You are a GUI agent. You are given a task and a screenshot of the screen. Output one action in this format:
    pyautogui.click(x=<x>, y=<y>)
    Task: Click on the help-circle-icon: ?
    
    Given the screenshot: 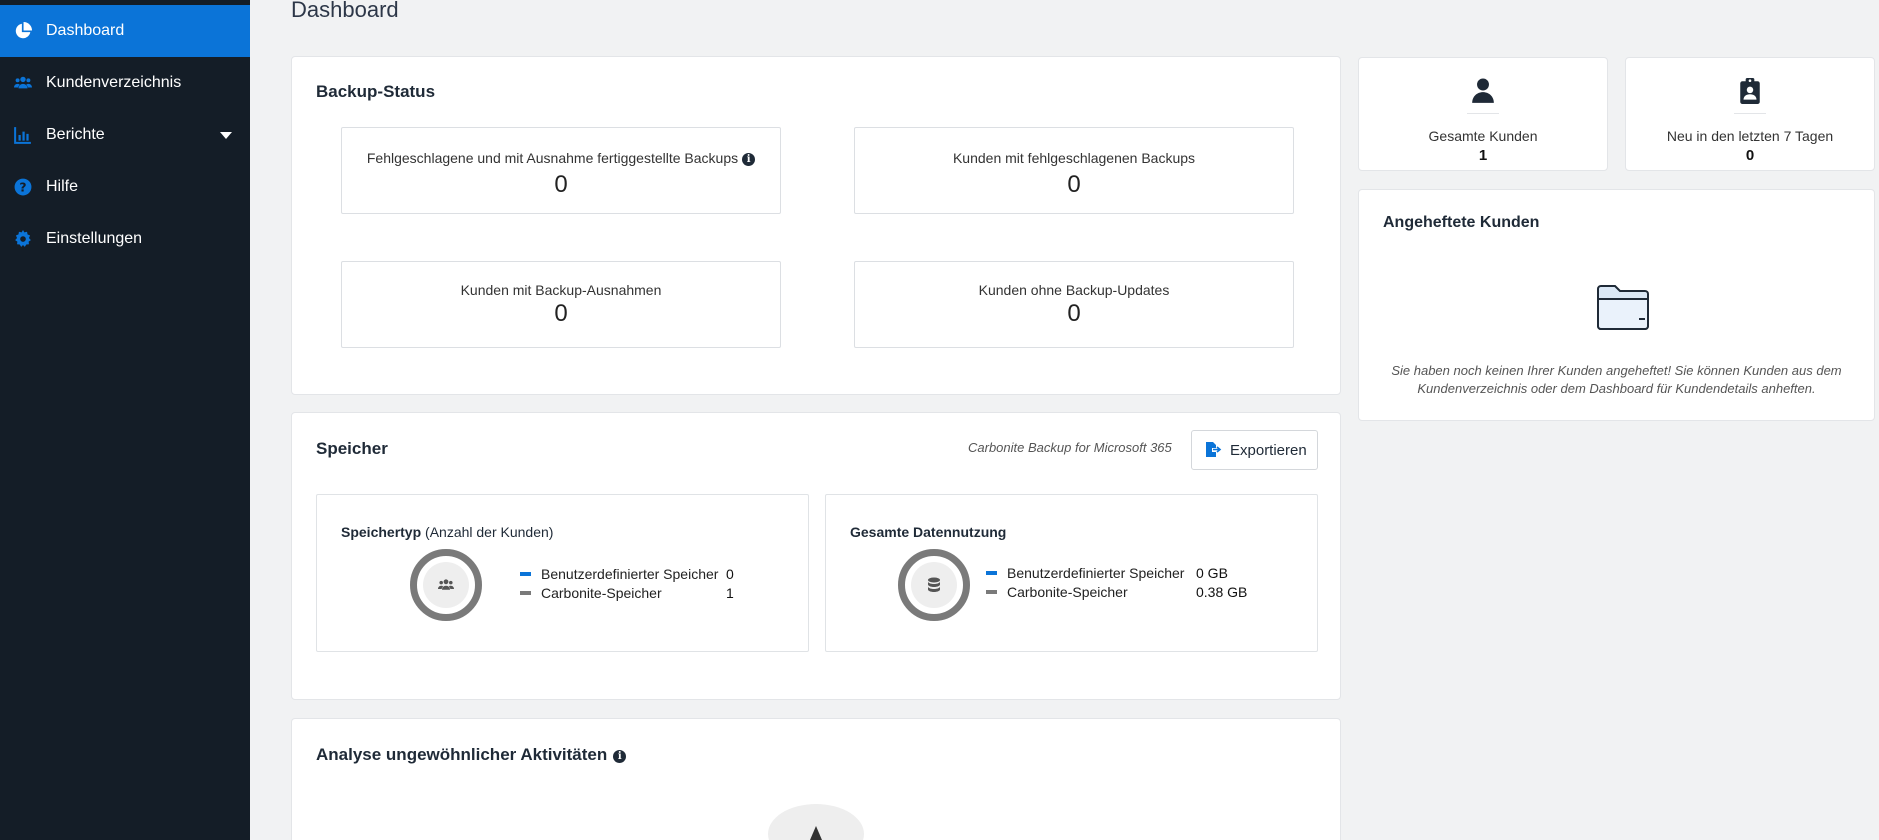 What is the action you would take?
    pyautogui.click(x=23, y=187)
    